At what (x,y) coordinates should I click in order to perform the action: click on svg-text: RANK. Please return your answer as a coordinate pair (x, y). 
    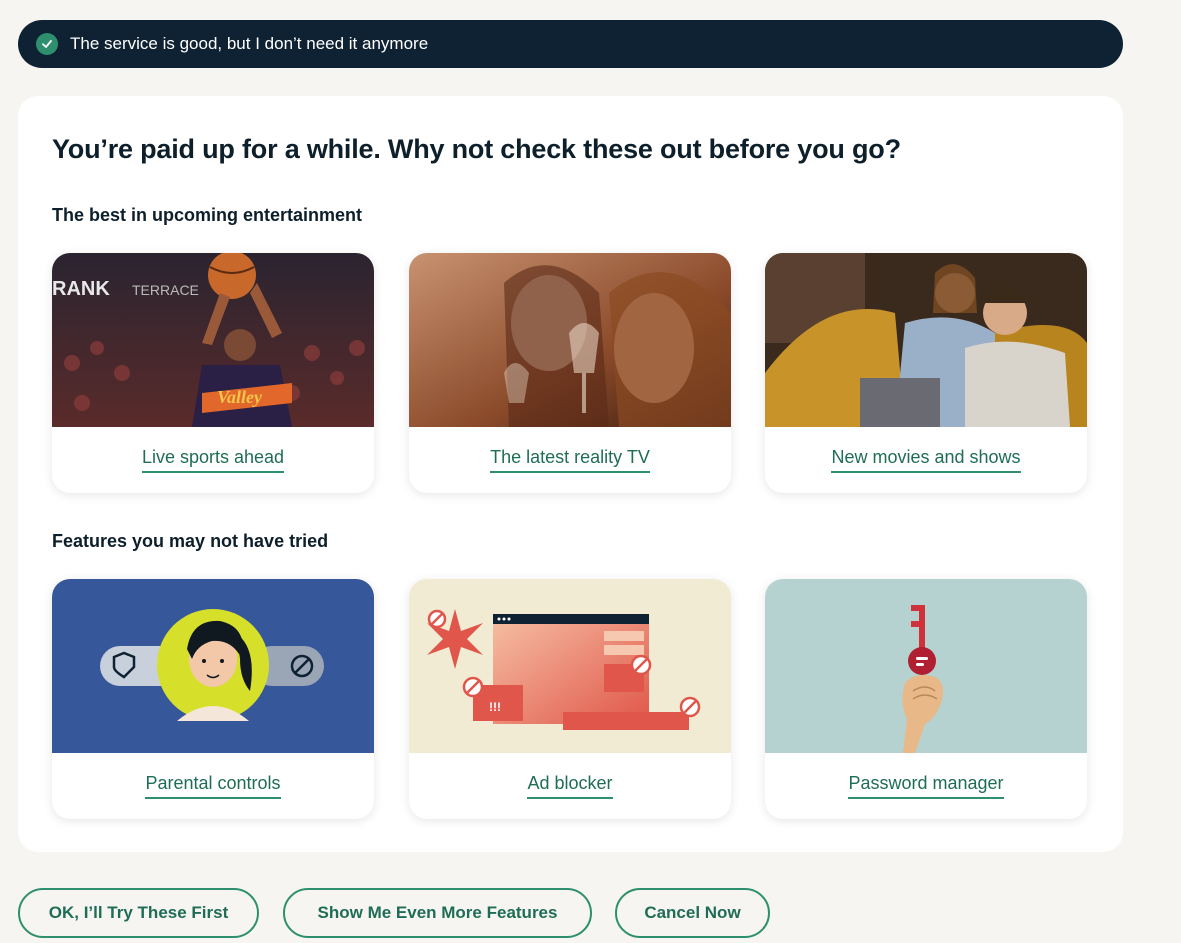
    Looking at the image, I should click on (81, 289).